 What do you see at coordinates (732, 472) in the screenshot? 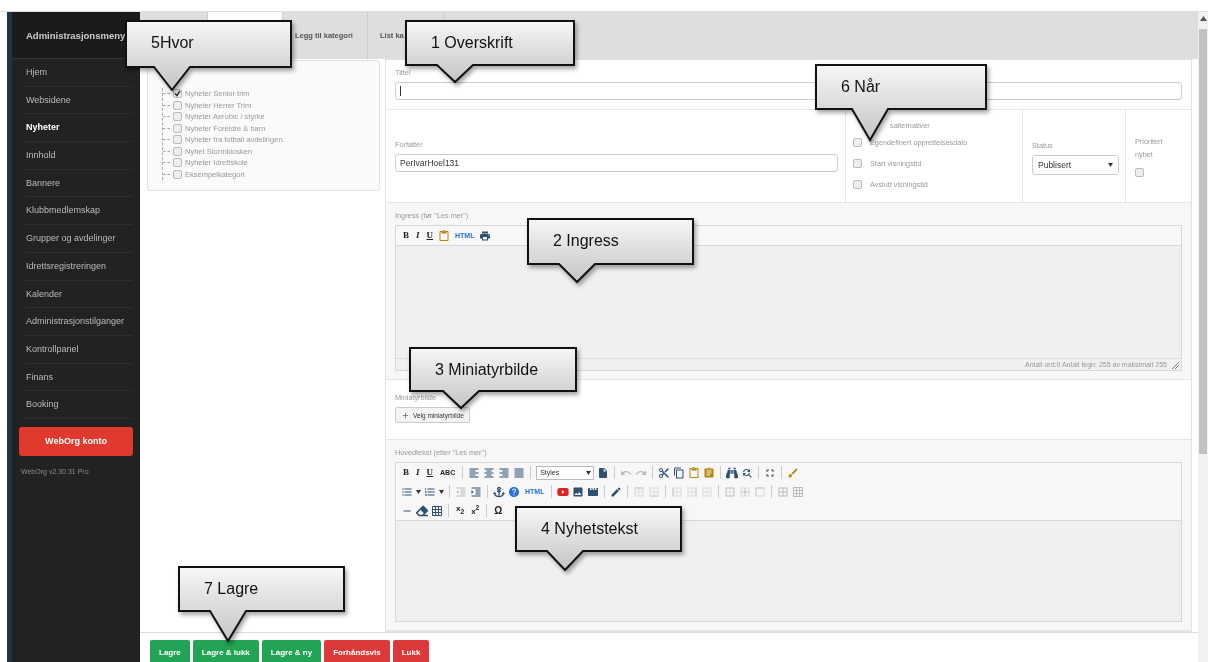
I see `binoculars-icon` at bounding box center [732, 472].